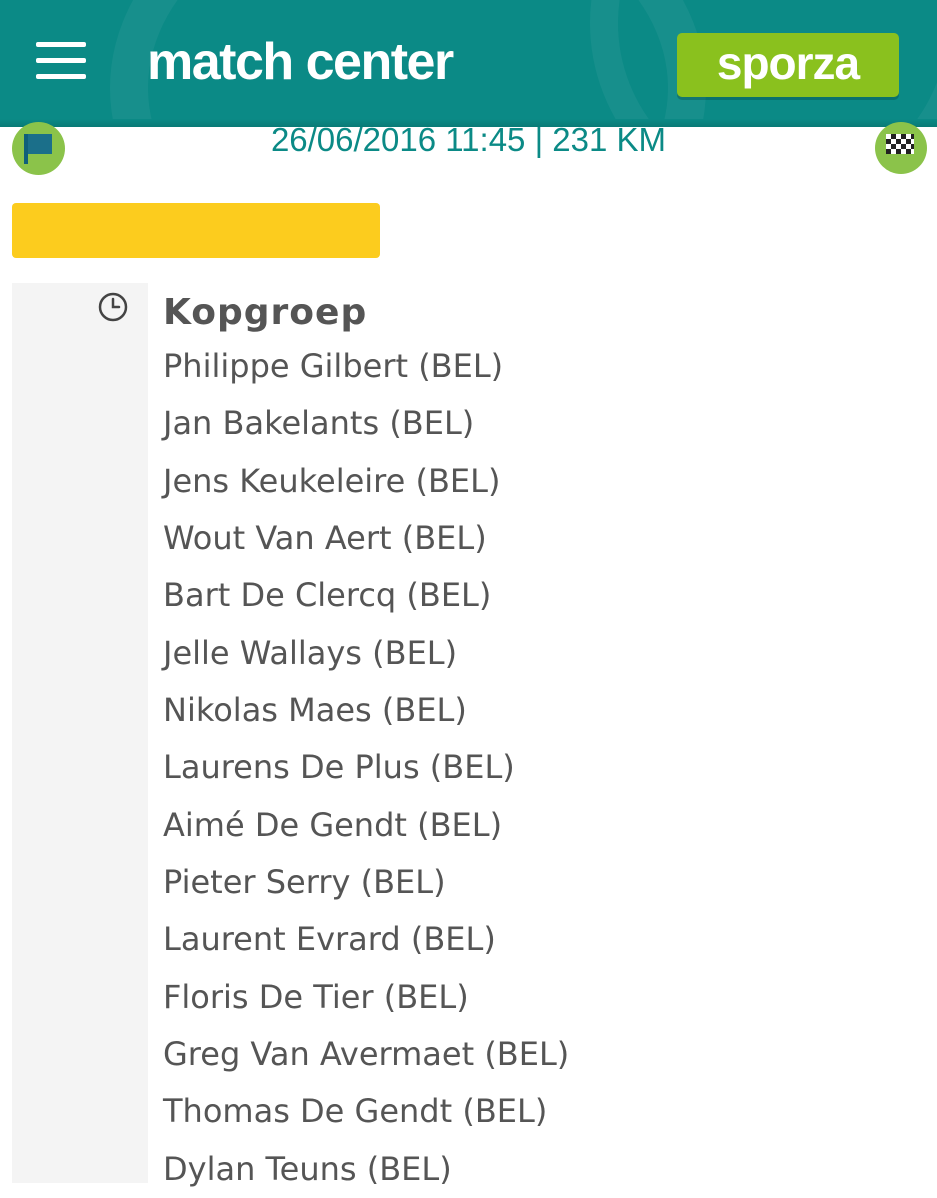 The image size is (937, 1198). What do you see at coordinates (468, 139) in the screenshot?
I see `race-info: 26/06/2016 11:45 | 231 KM` at bounding box center [468, 139].